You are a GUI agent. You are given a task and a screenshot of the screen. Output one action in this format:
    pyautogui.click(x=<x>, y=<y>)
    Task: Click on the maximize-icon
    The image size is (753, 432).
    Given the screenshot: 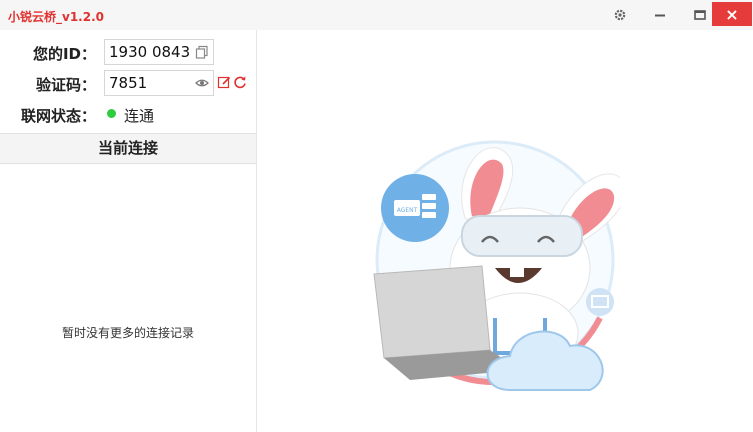 What is the action you would take?
    pyautogui.click(x=700, y=15)
    